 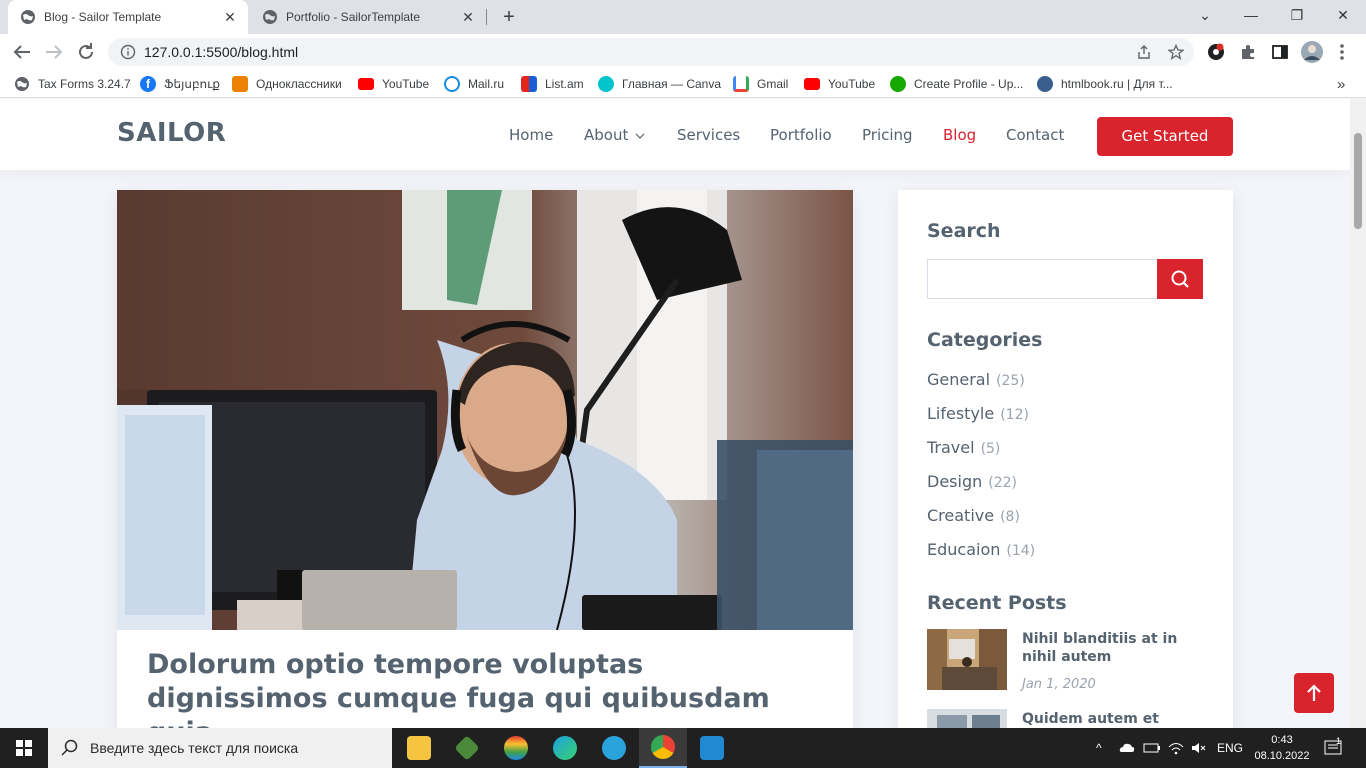 I want to click on wifi-icon, so click(x=1176, y=748).